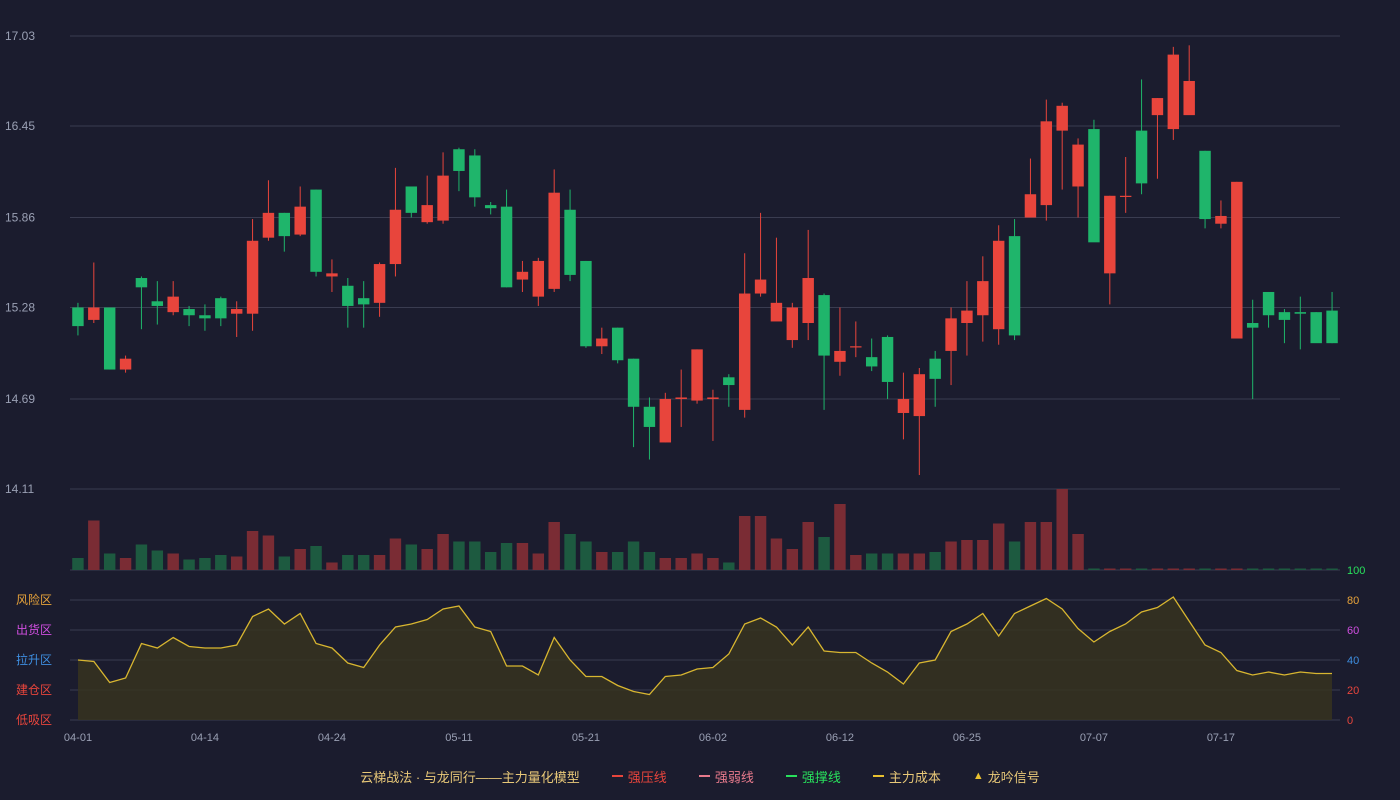 The height and width of the screenshot is (800, 1400). I want to click on legend-item-signal: ▲ 龙吟信号, so click(1006, 776).